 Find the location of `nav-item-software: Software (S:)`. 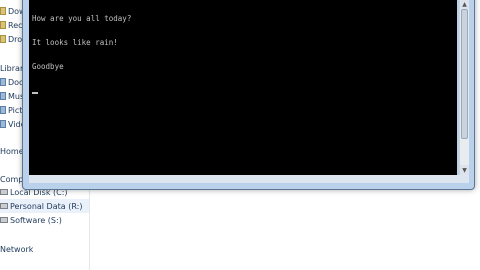

nav-item-software: Software (S:) is located at coordinates (31, 220).